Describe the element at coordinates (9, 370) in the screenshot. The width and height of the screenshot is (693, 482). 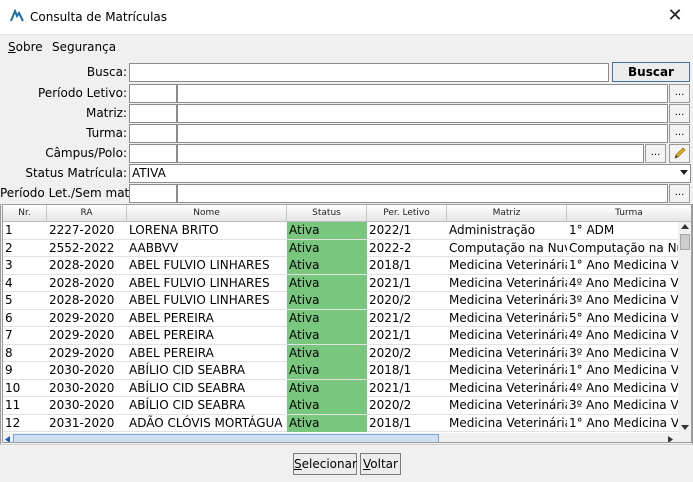
I see `cell-nr: 9` at that location.